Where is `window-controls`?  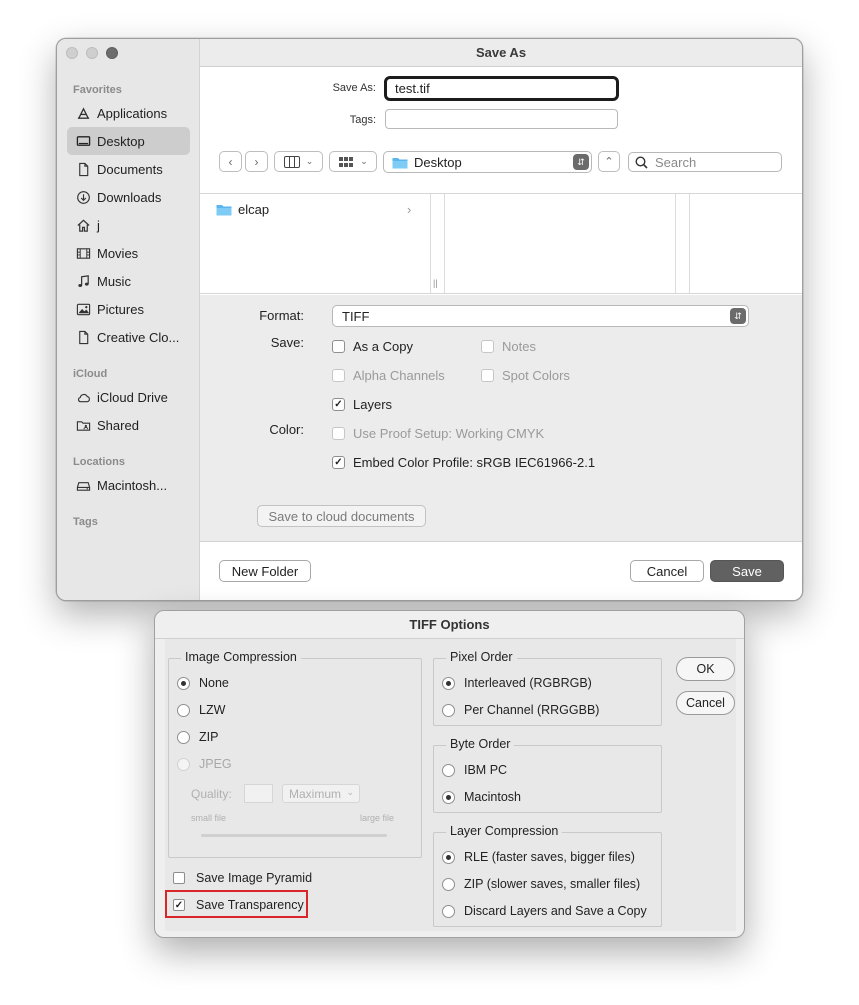
window-controls is located at coordinates (92, 53).